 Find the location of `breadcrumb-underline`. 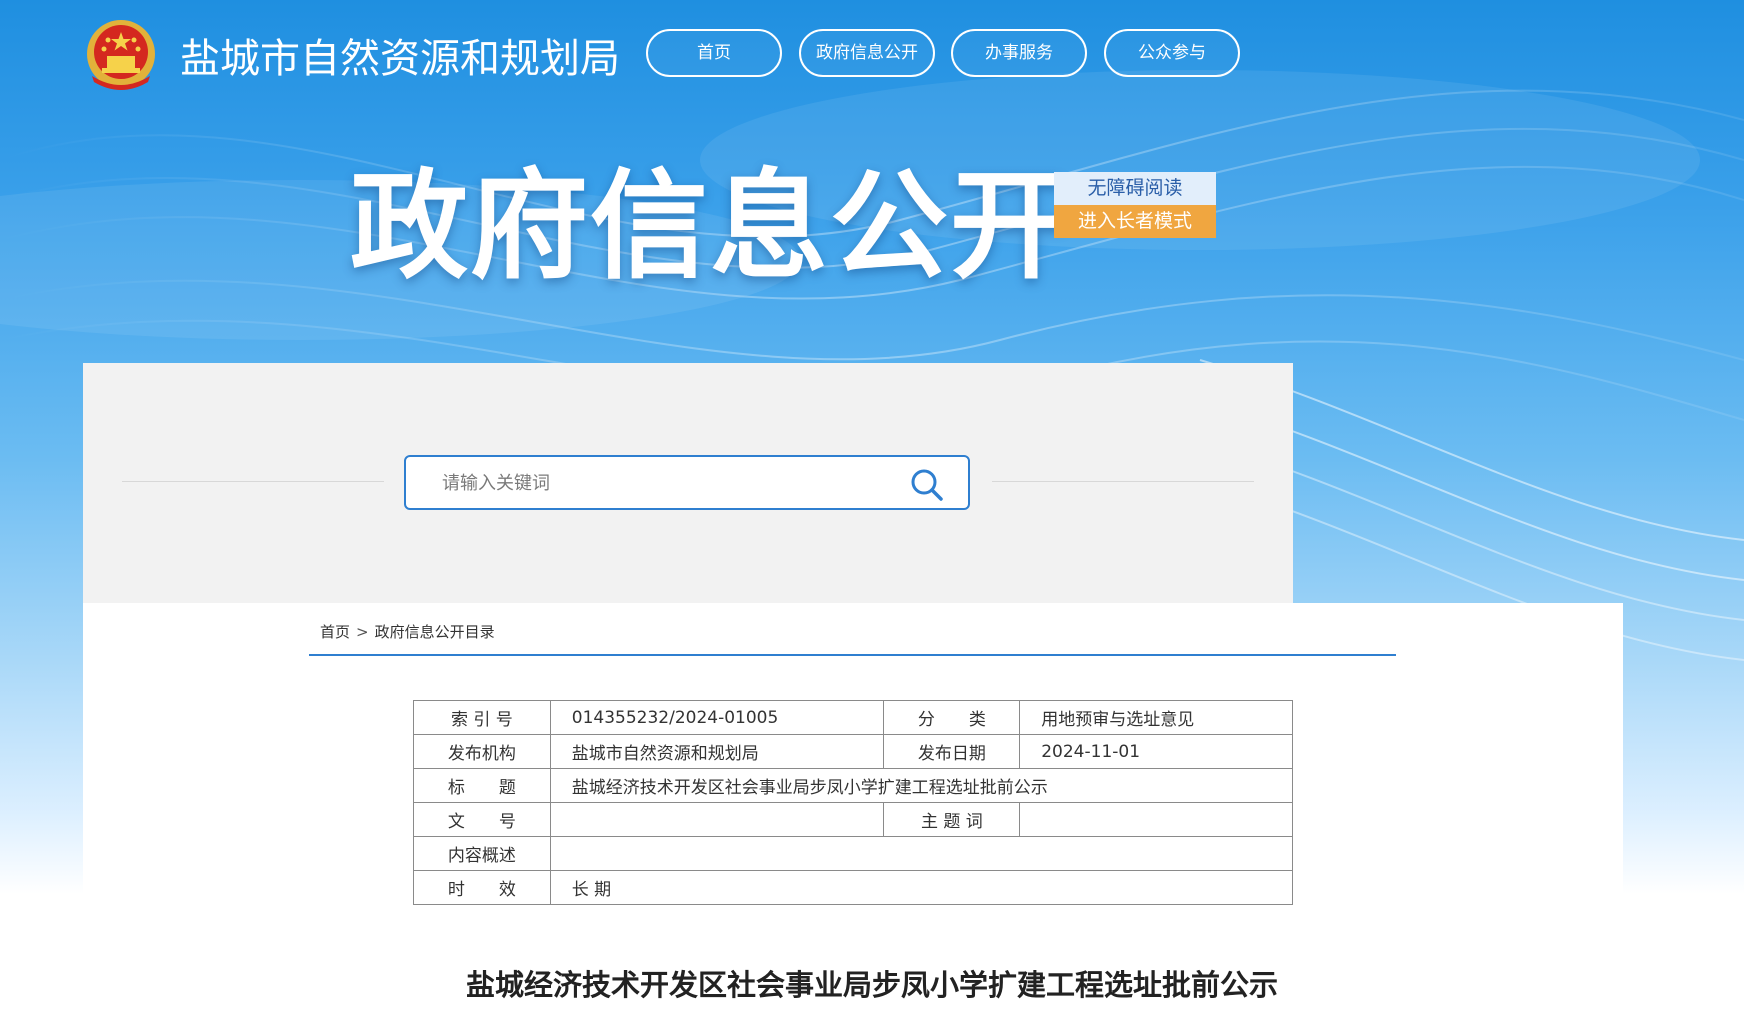

breadcrumb-underline is located at coordinates (852, 655).